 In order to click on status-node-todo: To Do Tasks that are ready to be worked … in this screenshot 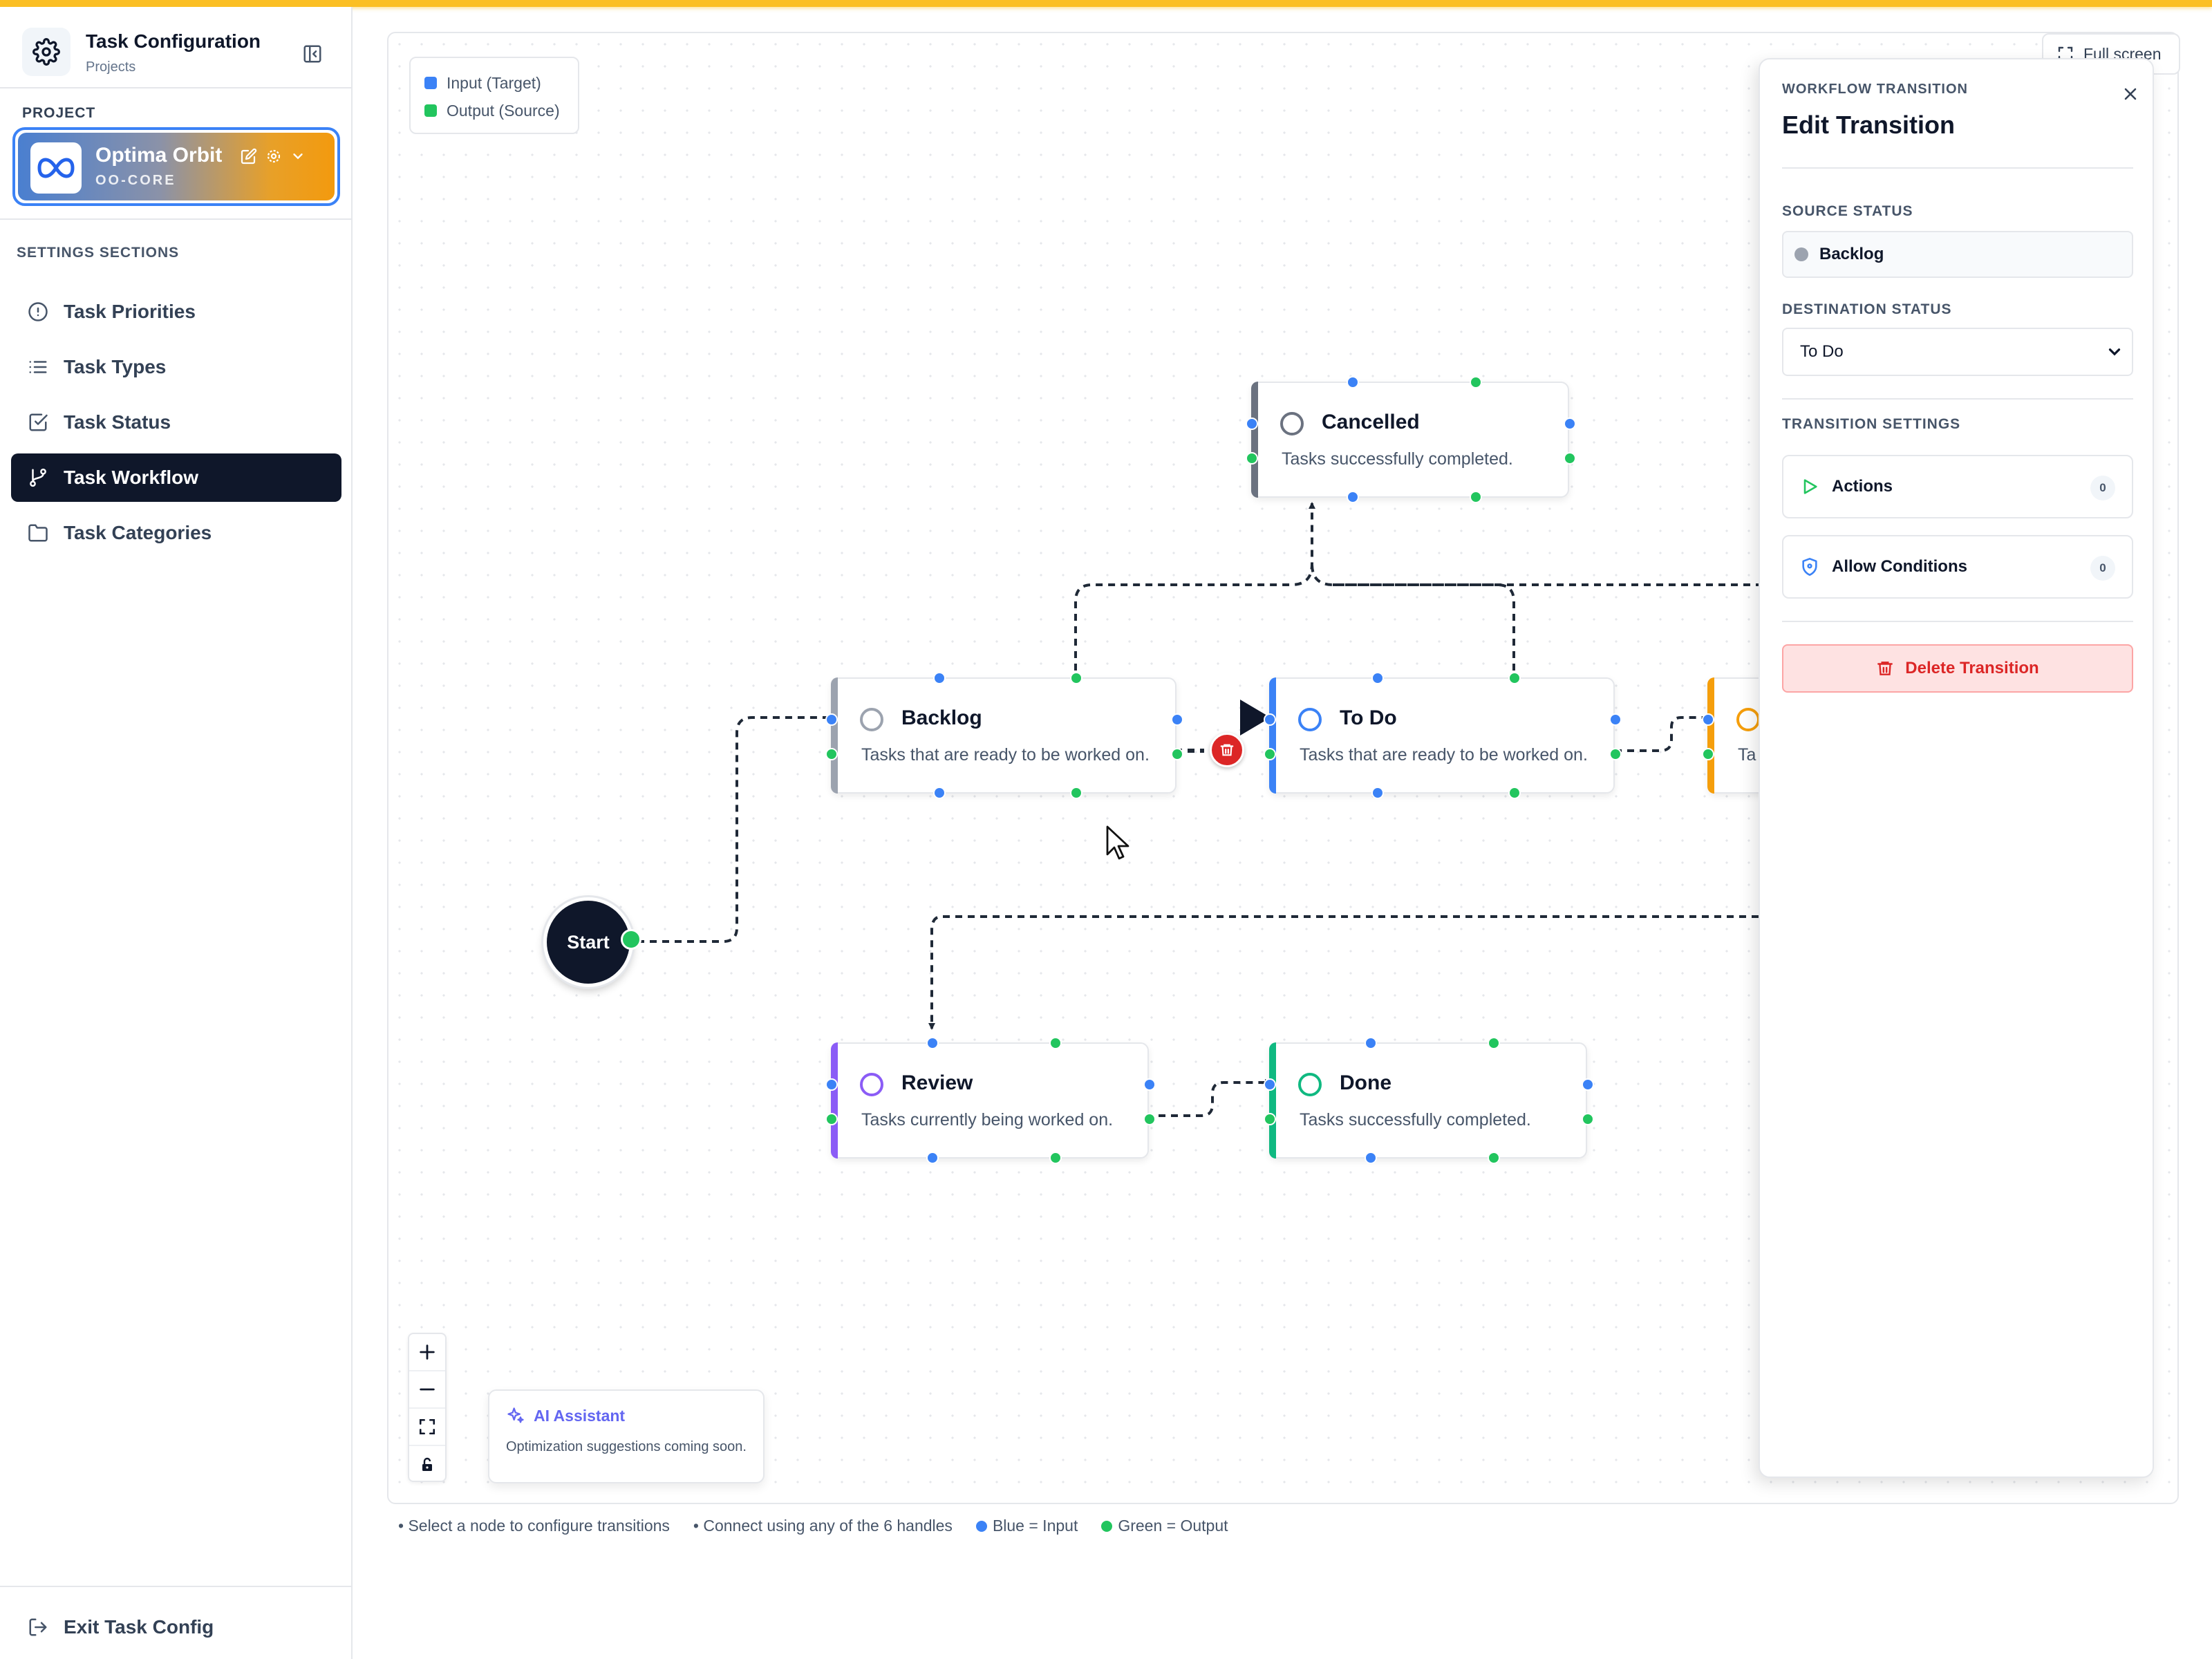, I will do `click(1443, 735)`.